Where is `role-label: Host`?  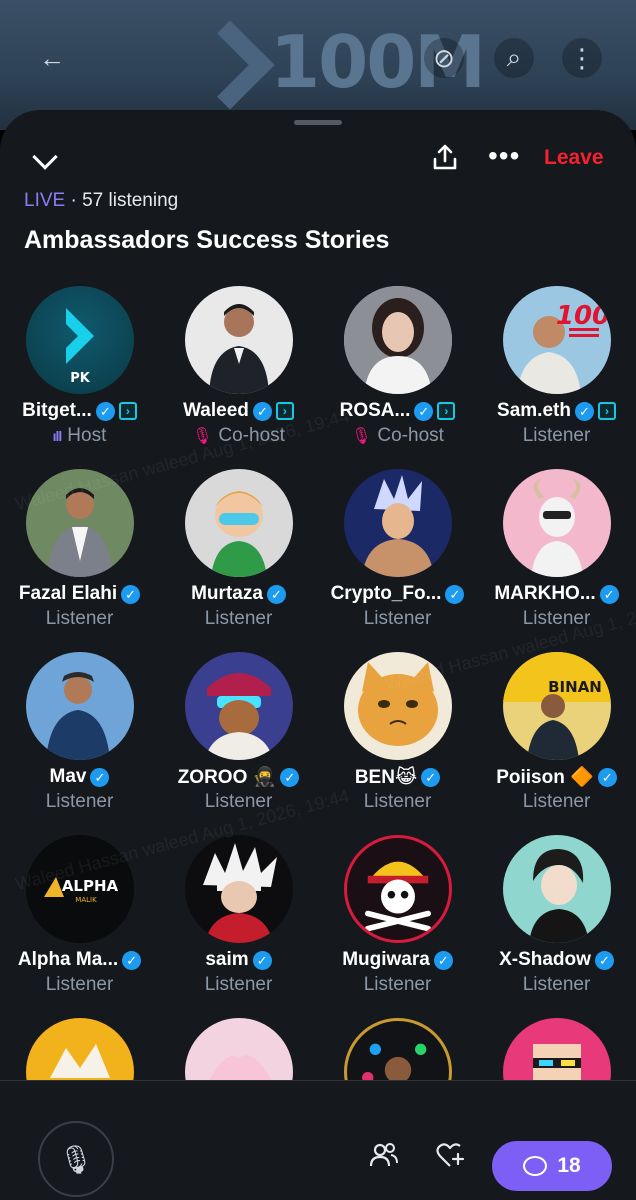
role-label: Host is located at coordinates (87, 435).